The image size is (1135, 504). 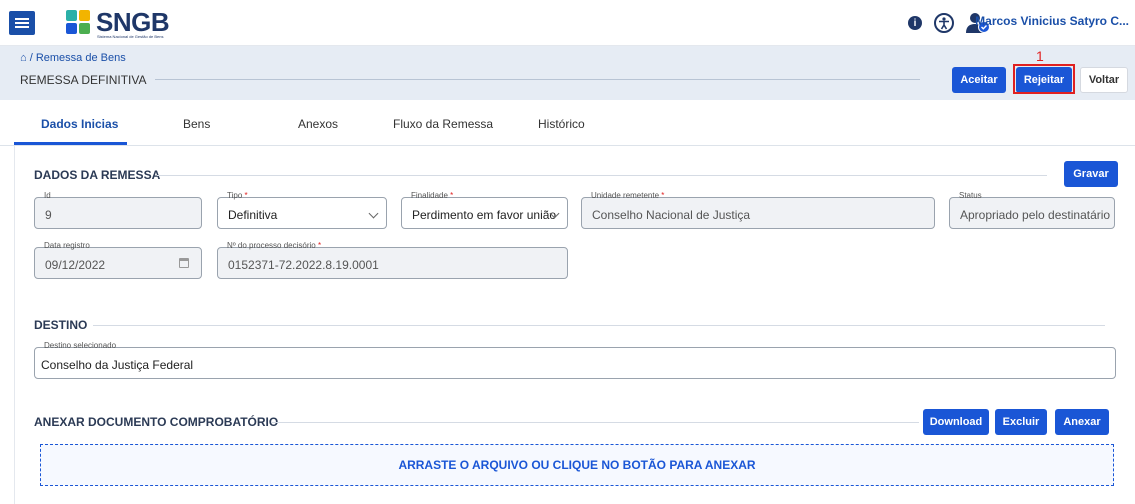 I want to click on data-registro-label: Data registro, so click(x=67, y=245).